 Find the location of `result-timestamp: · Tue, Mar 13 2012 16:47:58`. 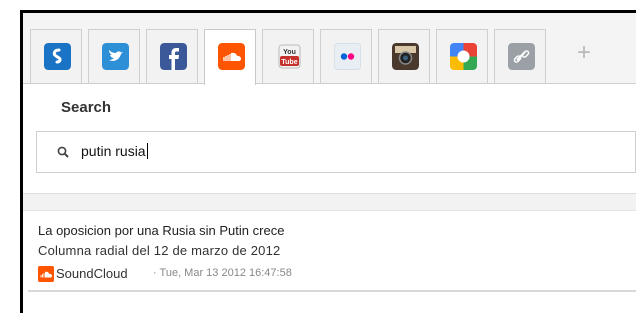

result-timestamp: · Tue, Mar 13 2012 16:47:58 is located at coordinates (222, 273).